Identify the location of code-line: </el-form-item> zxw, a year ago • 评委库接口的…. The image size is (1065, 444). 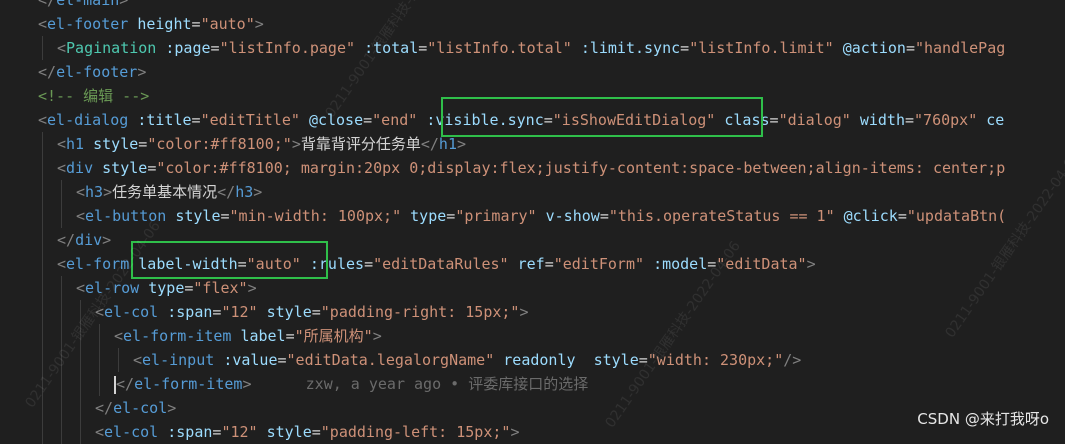
(351, 384).